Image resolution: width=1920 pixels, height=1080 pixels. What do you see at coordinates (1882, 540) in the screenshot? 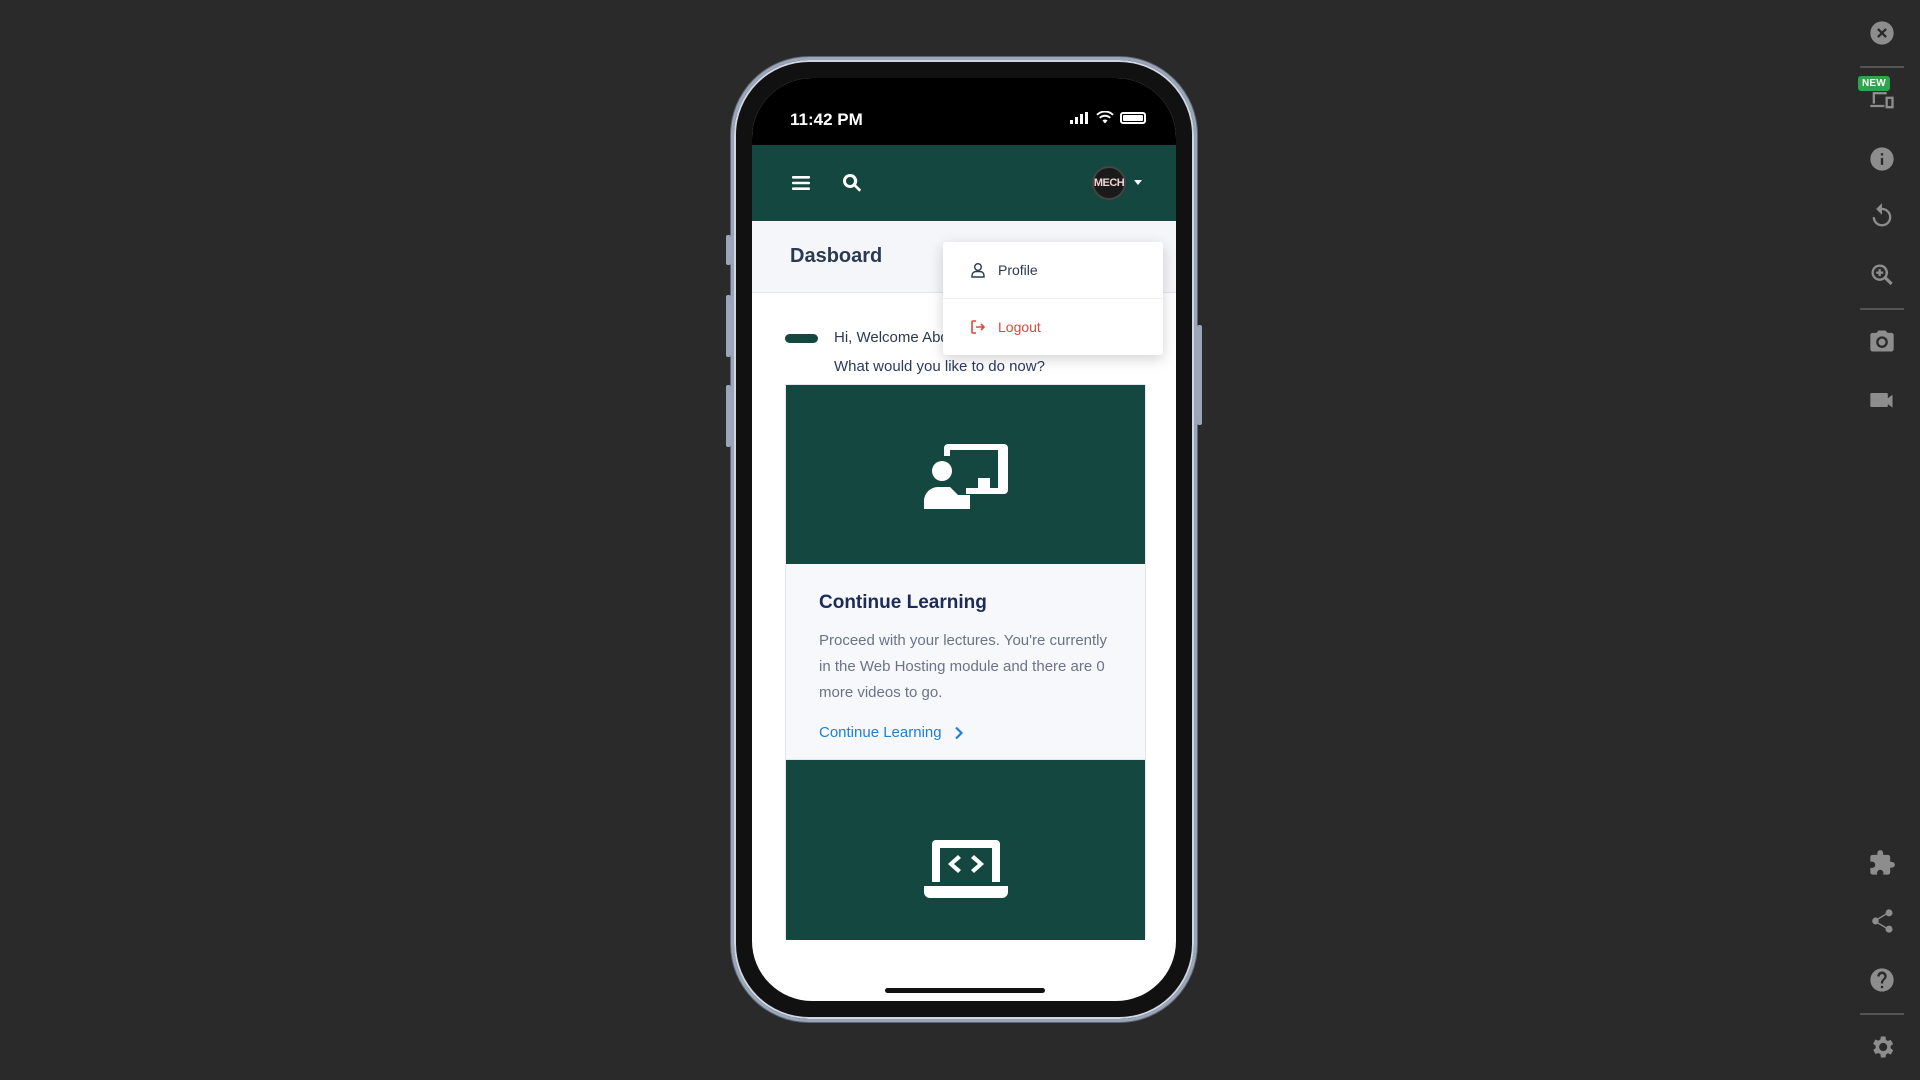
I see `emulator-toolbar: NEW` at bounding box center [1882, 540].